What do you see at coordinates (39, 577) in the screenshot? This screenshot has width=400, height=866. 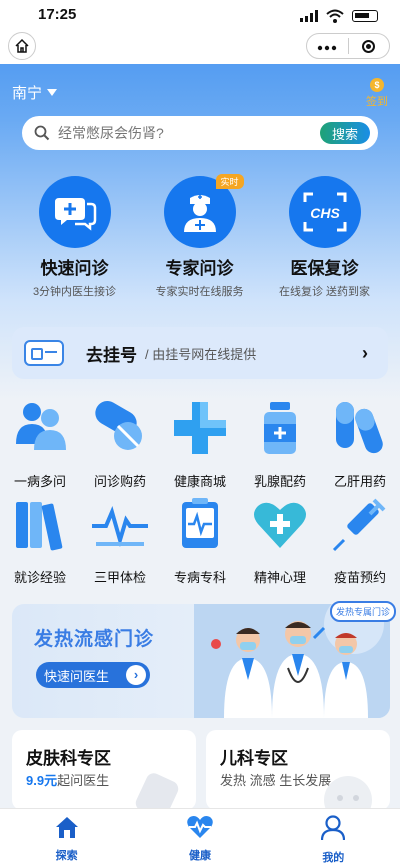 I see `grid-label: 就诊经验` at bounding box center [39, 577].